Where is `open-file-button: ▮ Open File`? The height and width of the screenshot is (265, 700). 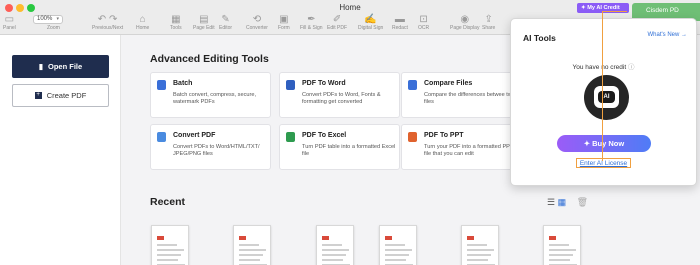
open-file-button: ▮ Open File is located at coordinates (60, 66).